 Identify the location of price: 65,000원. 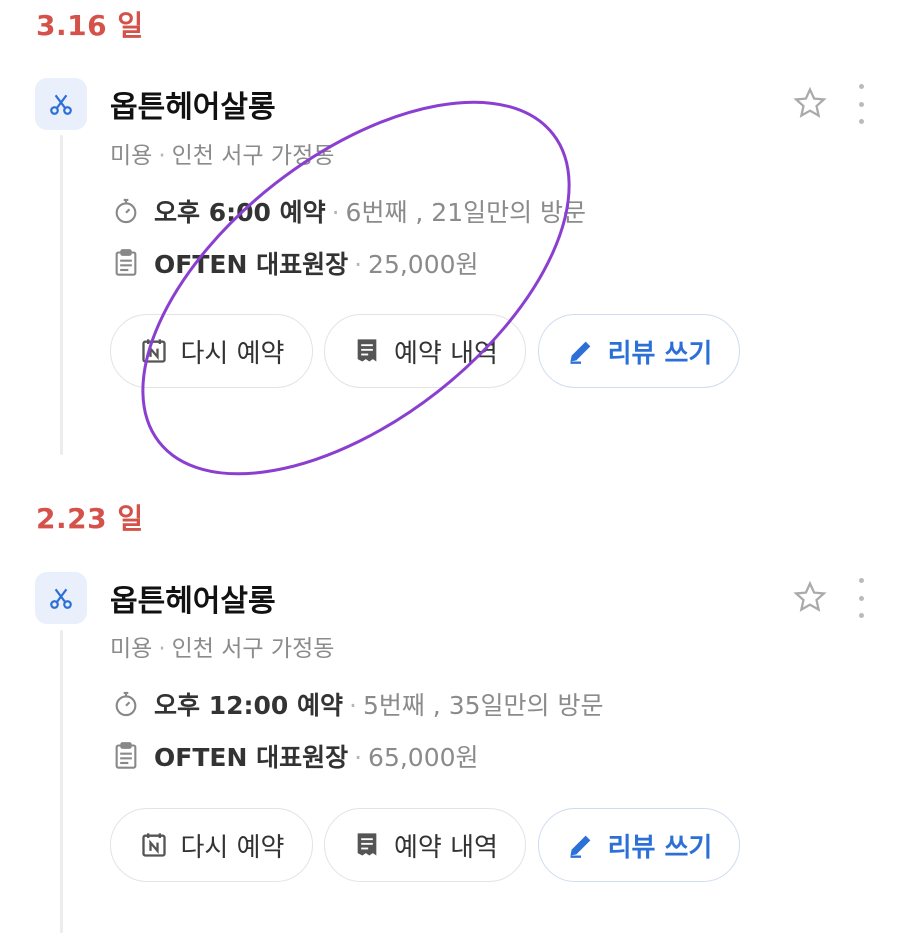
(423, 757).